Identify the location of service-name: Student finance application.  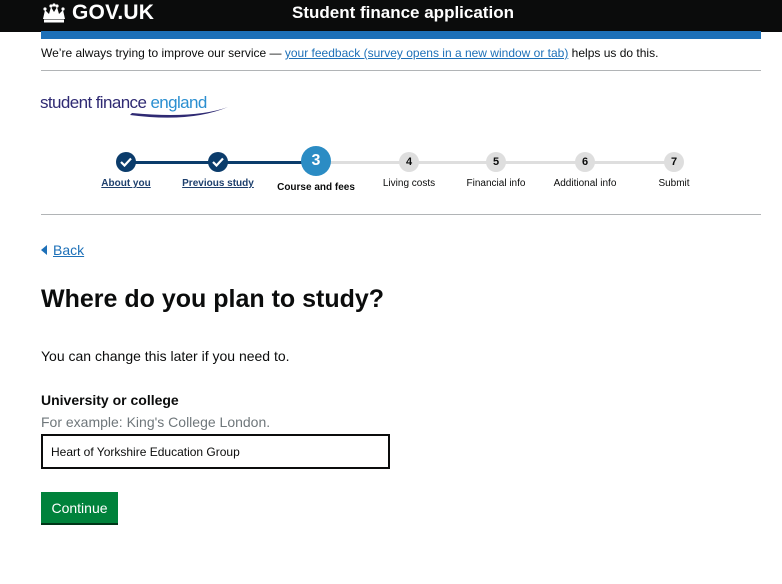
(403, 13).